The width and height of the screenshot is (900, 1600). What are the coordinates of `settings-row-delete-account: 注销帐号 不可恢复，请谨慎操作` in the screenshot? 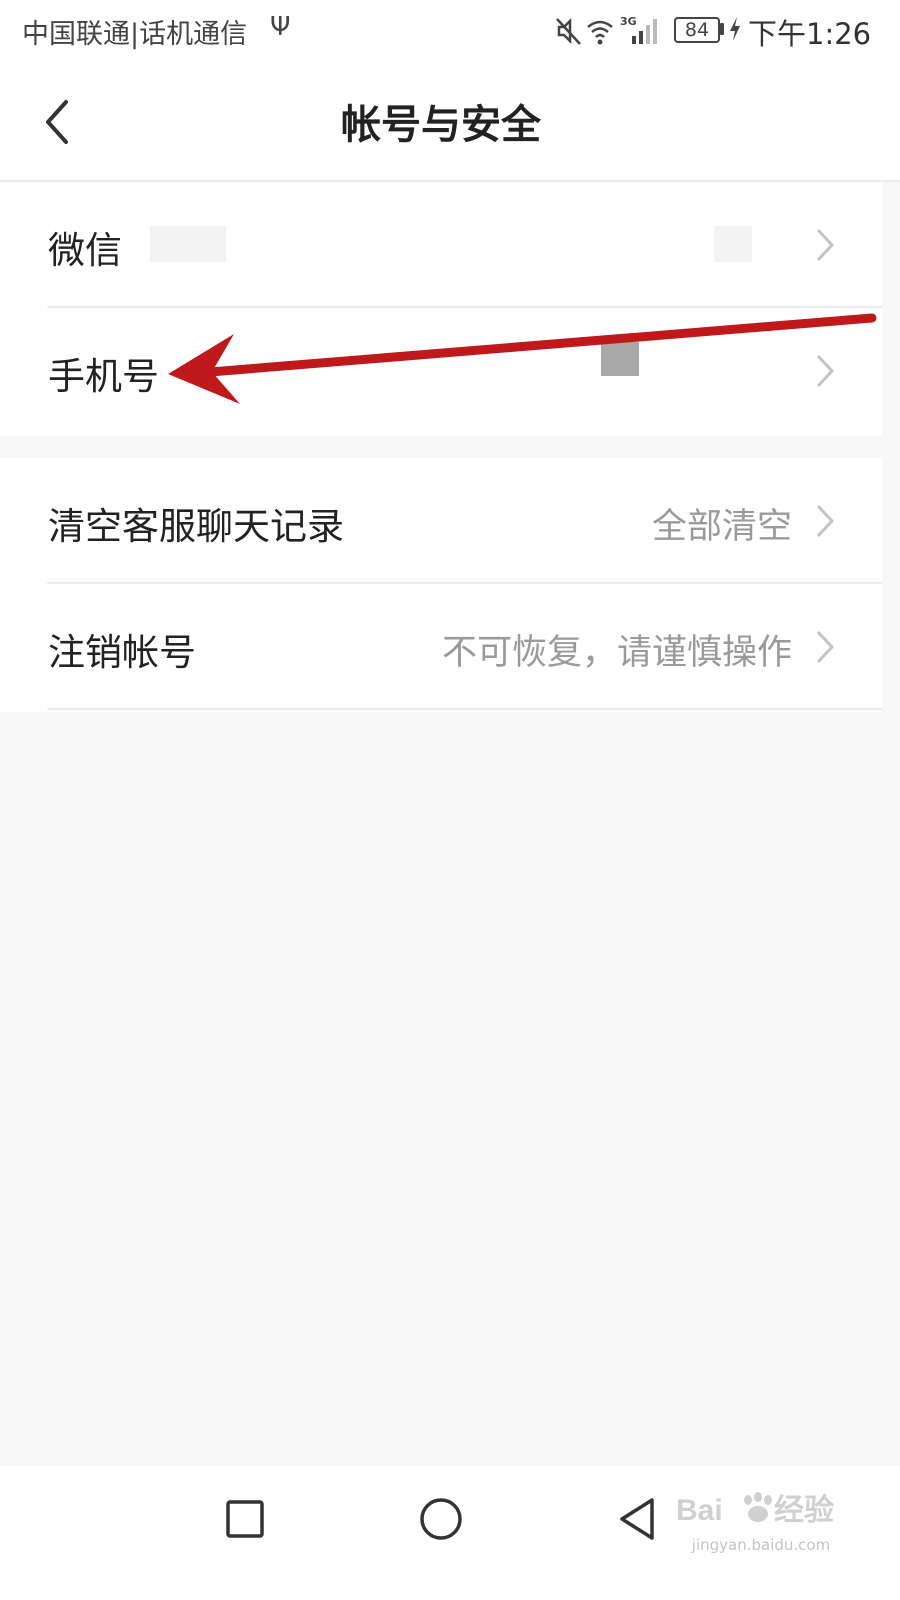 It's located at (441, 647).